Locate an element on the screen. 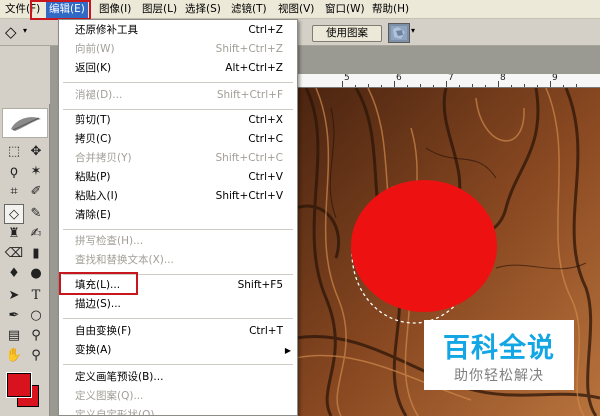 The height and width of the screenshot is (416, 600). watermark: 百科全说 助你轻松解决 is located at coordinates (499, 355).